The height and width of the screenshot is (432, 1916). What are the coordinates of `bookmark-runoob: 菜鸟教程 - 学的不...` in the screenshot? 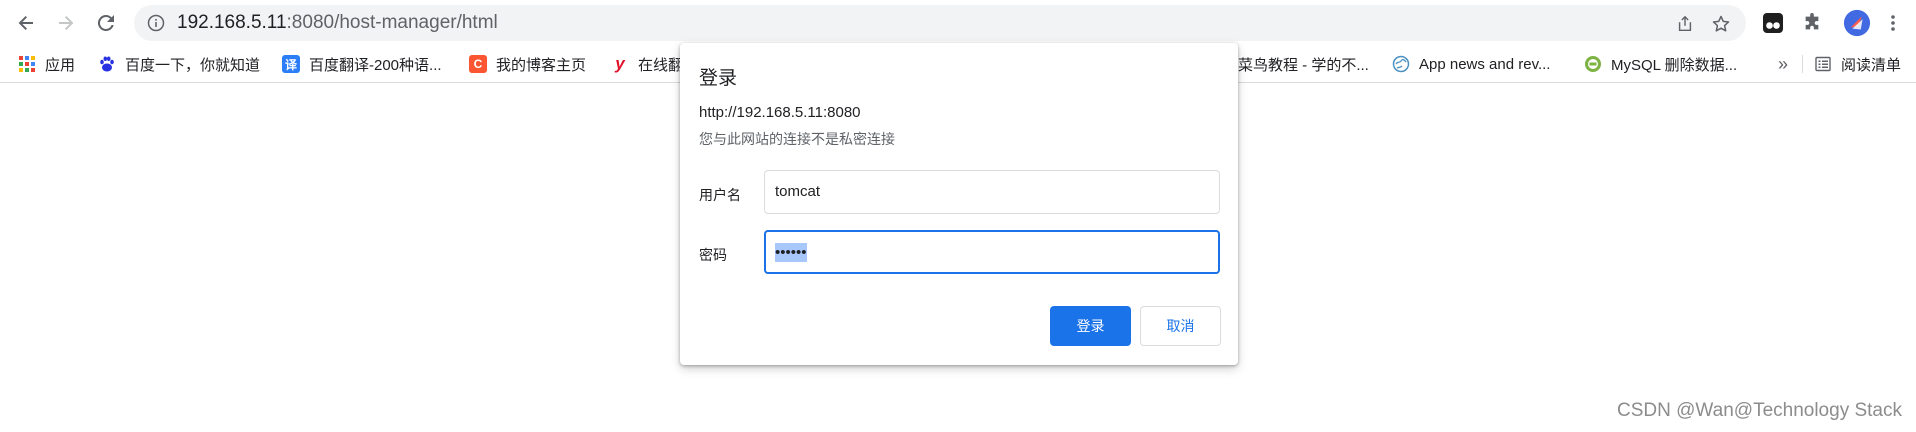 It's located at (1303, 64).